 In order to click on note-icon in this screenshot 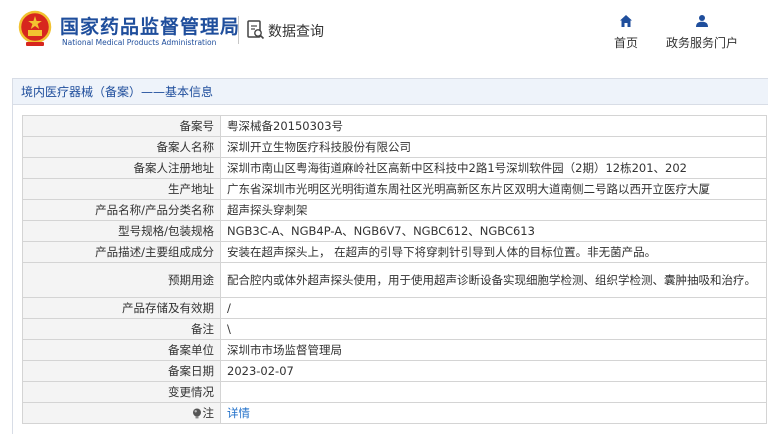, I will do `click(196, 413)`.